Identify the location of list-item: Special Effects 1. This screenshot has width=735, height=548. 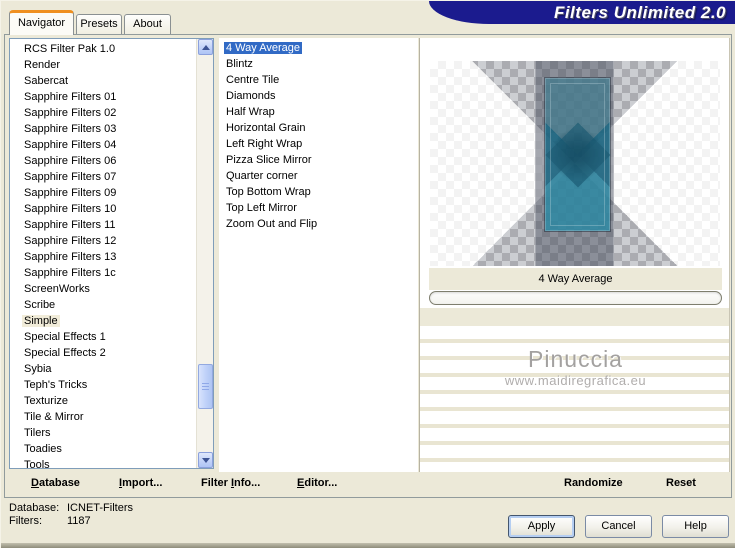
(103, 337).